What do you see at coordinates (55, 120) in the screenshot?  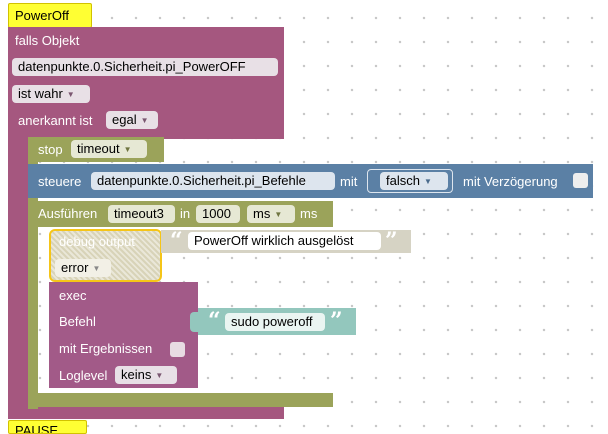 I see `ack-label: anerkannt ist` at bounding box center [55, 120].